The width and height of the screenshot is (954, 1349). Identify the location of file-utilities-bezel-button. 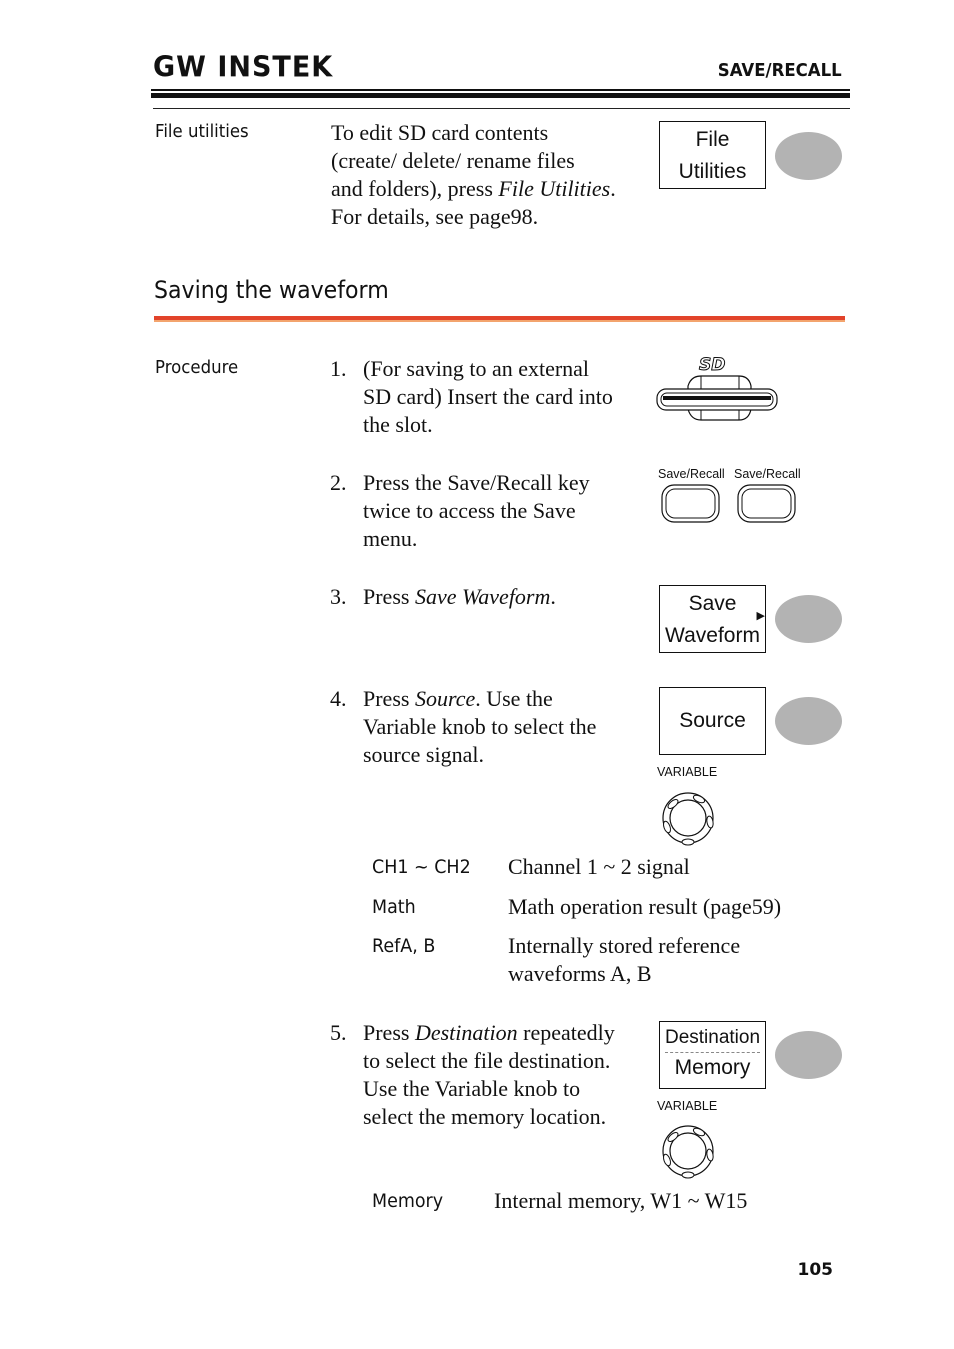
(808, 156).